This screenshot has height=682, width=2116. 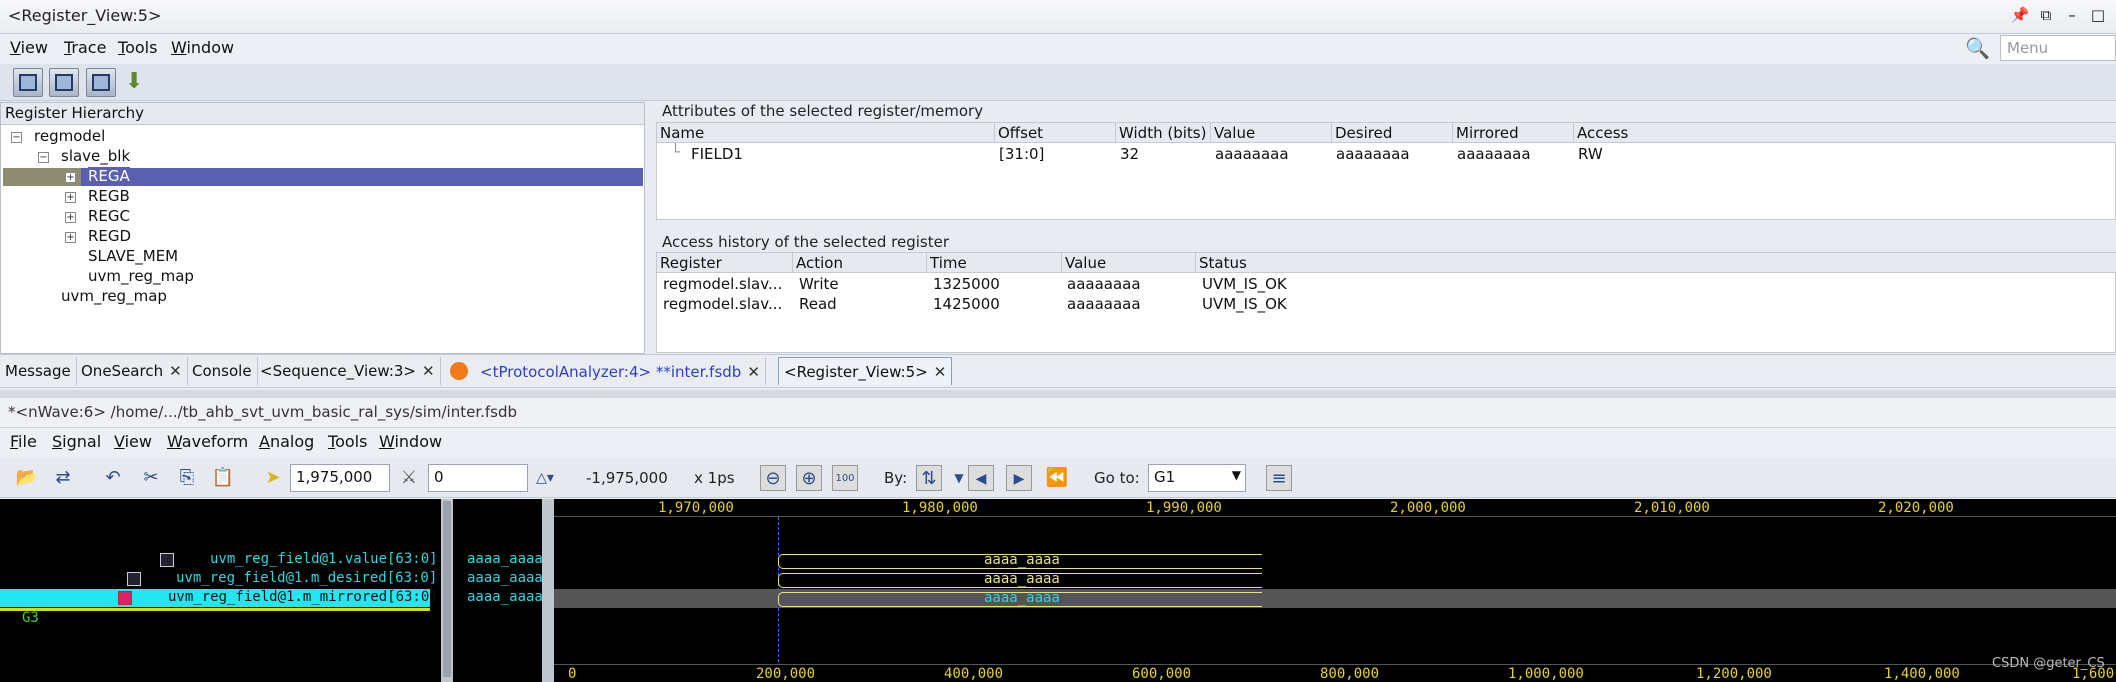 What do you see at coordinates (725, 263) in the screenshot?
I see `col-register: Register` at bounding box center [725, 263].